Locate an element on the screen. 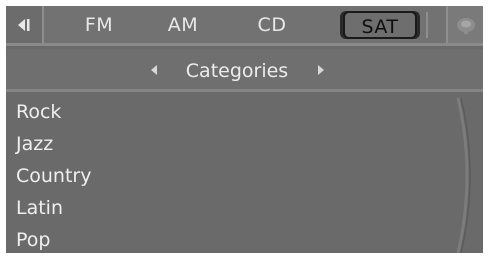  left-arrow-icon is located at coordinates (154, 70).